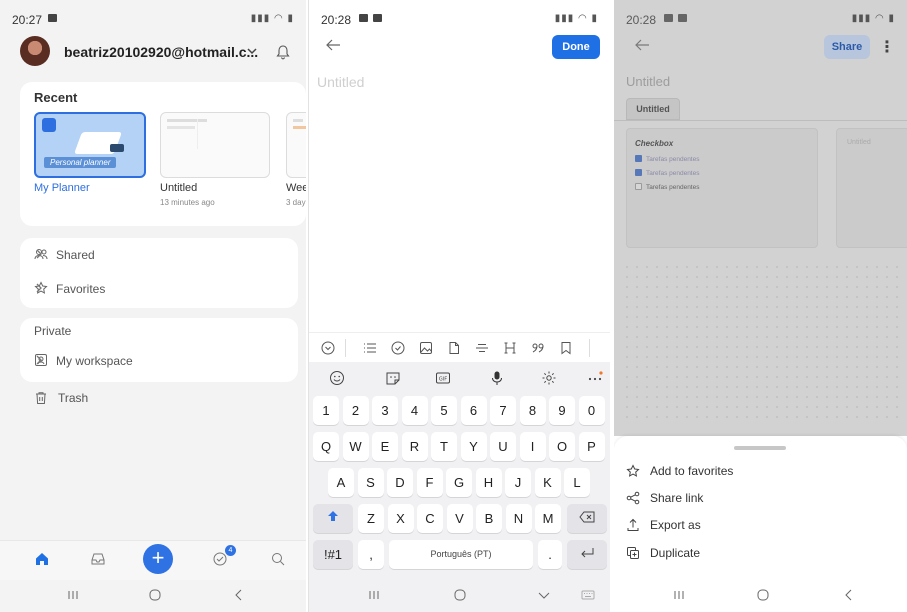  What do you see at coordinates (532, 410) in the screenshot?
I see `key-8: 8` at bounding box center [532, 410].